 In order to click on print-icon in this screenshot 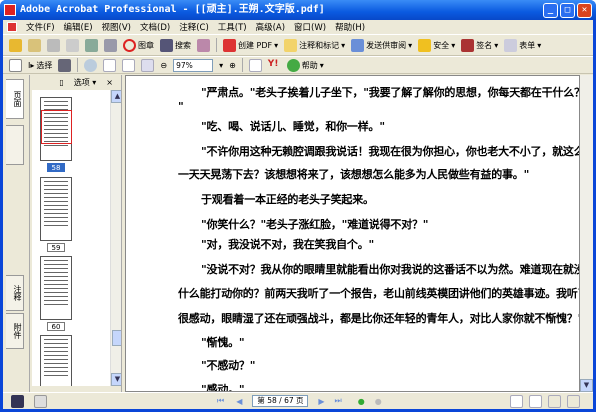, I will do `click(72, 45)`.